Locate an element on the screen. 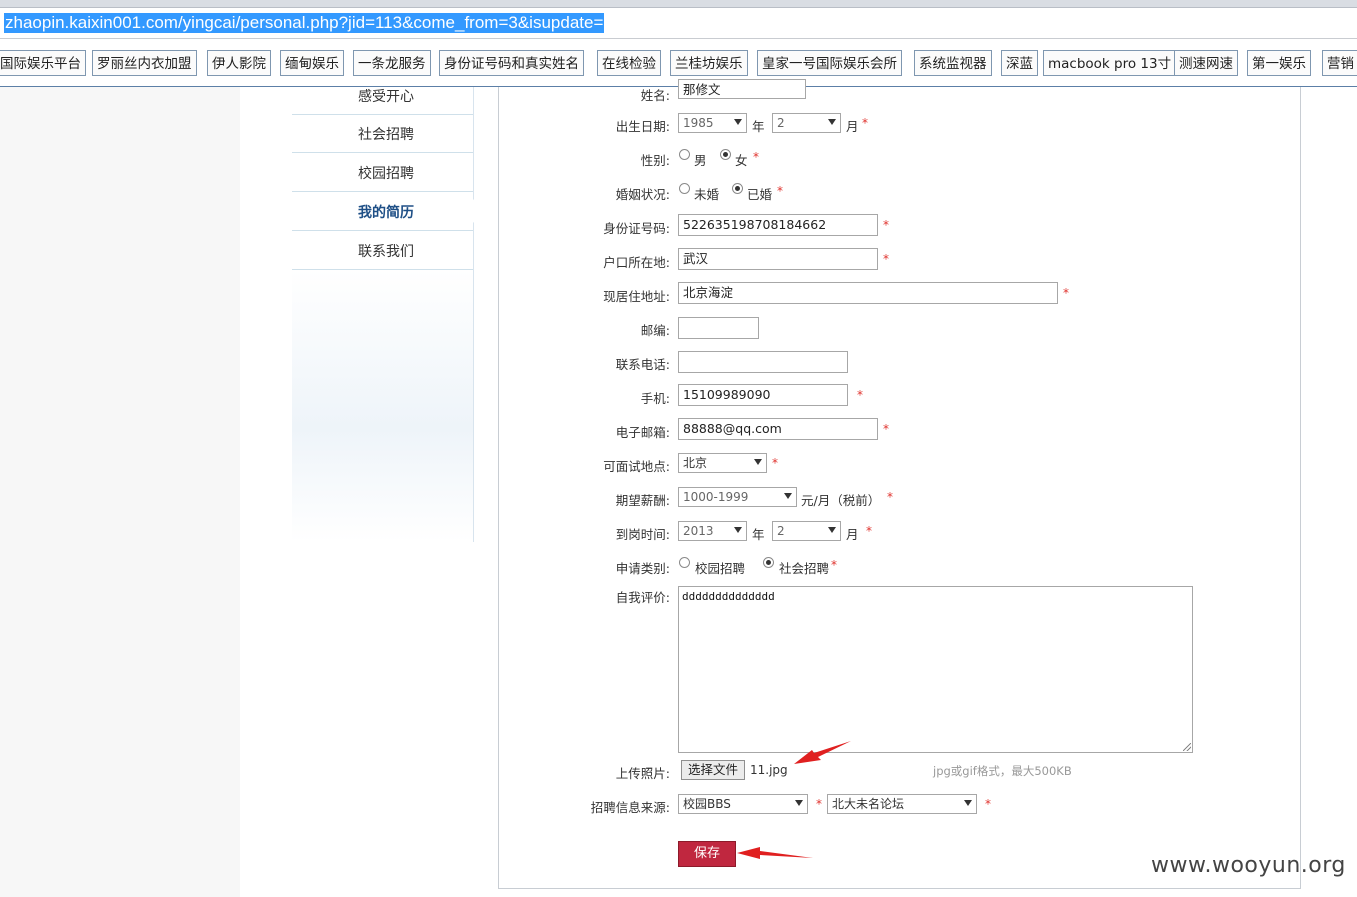 The width and height of the screenshot is (1357, 897). sidebar-item-experience: 感受开心 is located at coordinates (382, 96).